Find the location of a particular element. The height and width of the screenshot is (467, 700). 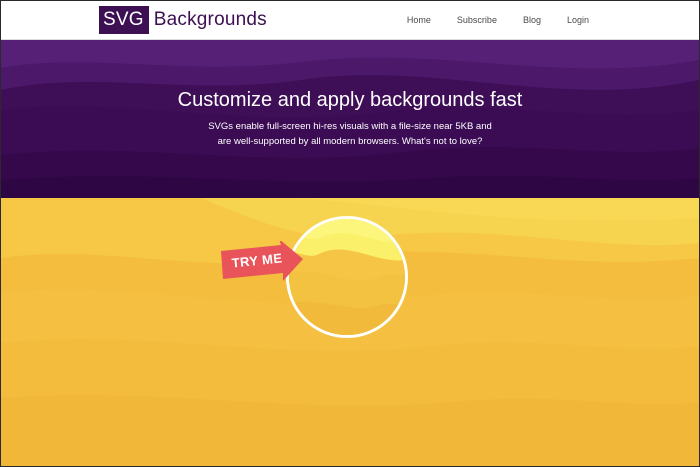

nav-home-link: Home is located at coordinates (419, 20).